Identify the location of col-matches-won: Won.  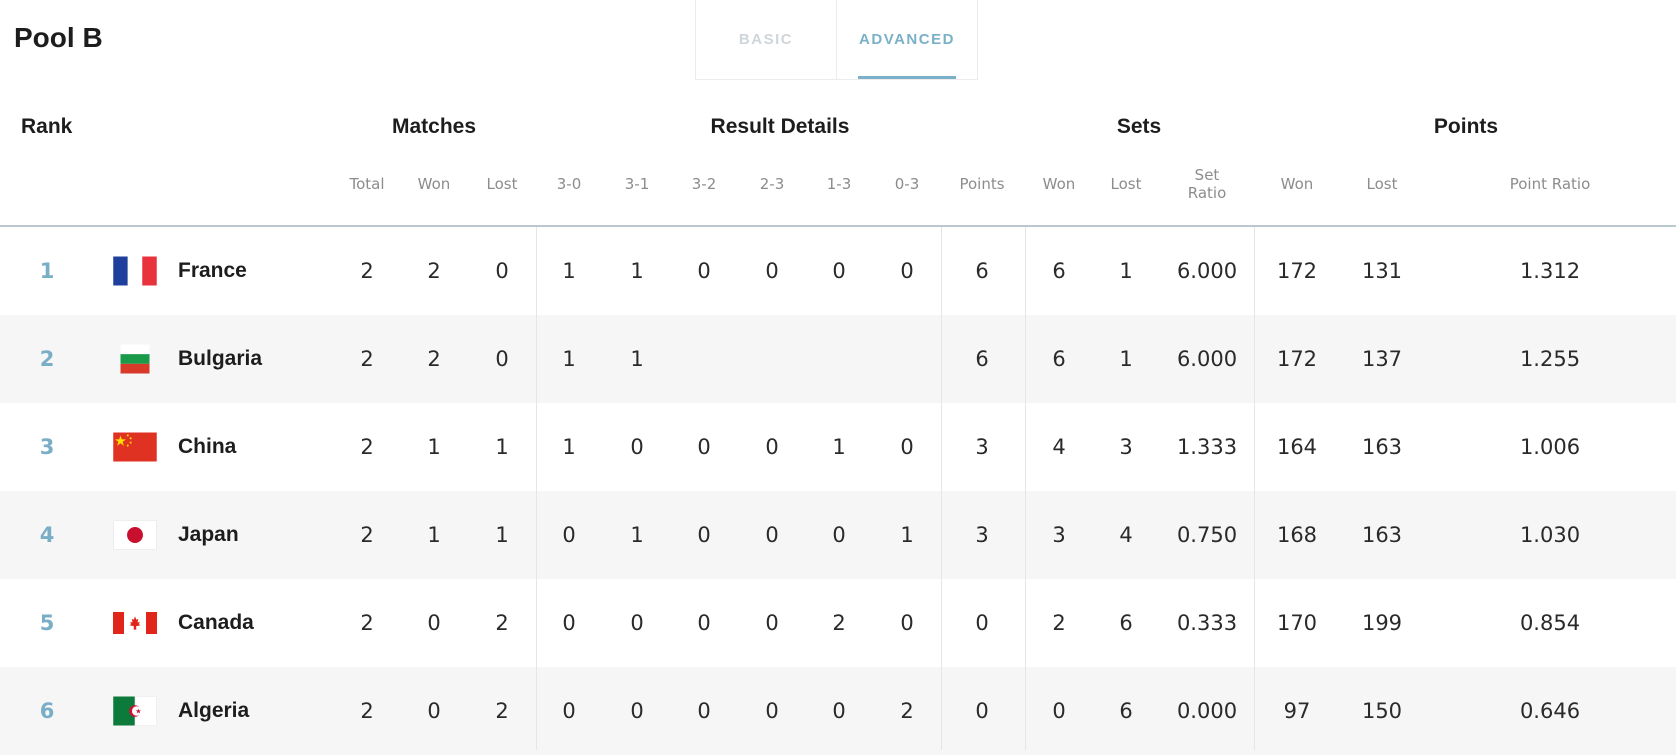
(434, 184).